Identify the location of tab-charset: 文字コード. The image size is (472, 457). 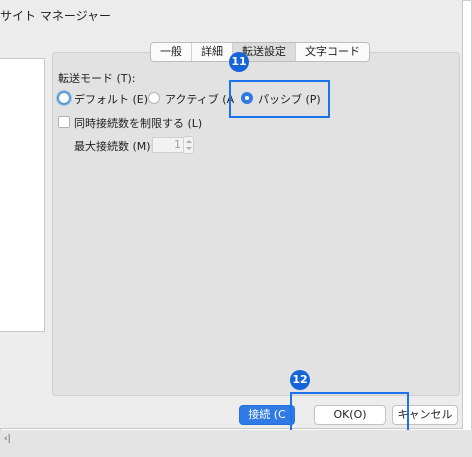
(332, 52).